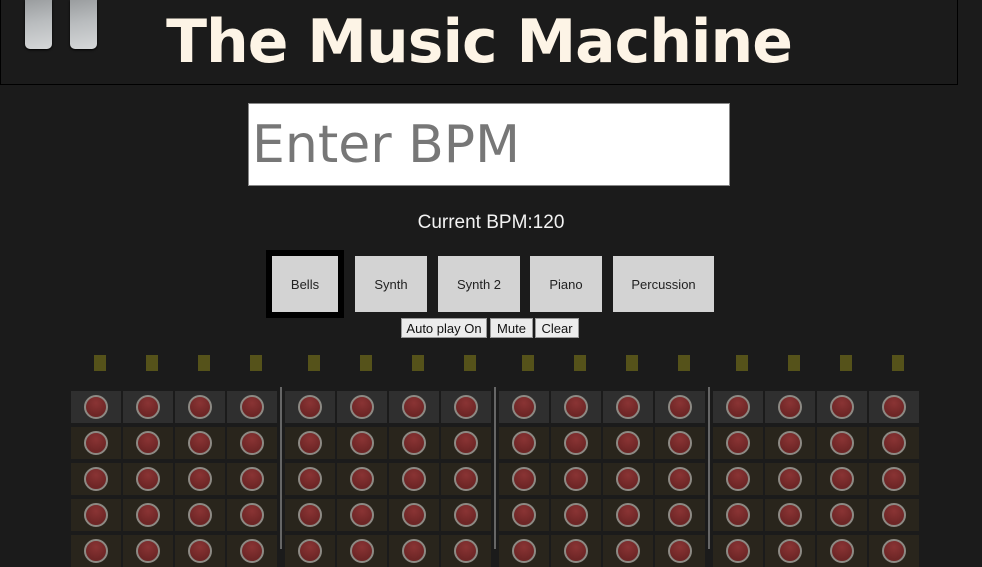 The width and height of the screenshot is (982, 567). Describe the element at coordinates (489, 144) in the screenshot. I see `bpm-input` at that location.